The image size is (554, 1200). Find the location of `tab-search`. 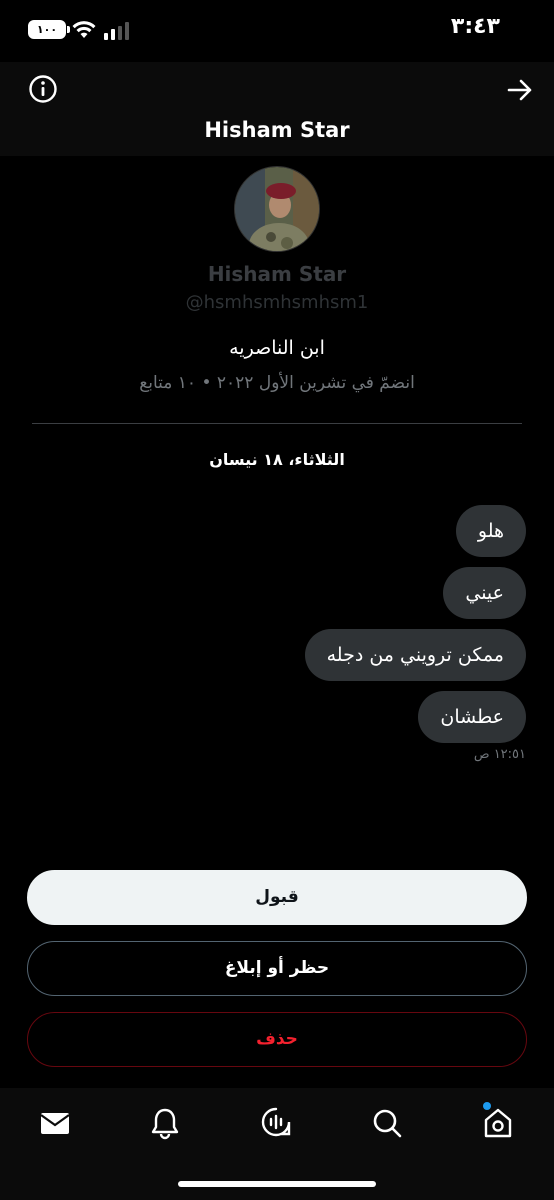

tab-search is located at coordinates (387, 1123).